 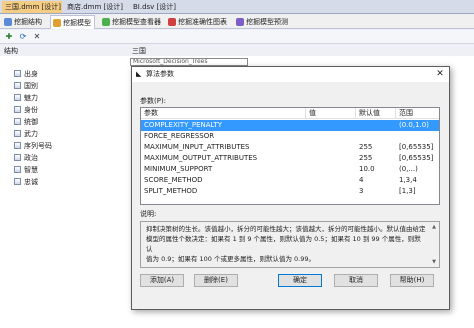 What do you see at coordinates (216, 280) in the screenshot?
I see `delete-button: 删除(E)` at bounding box center [216, 280].